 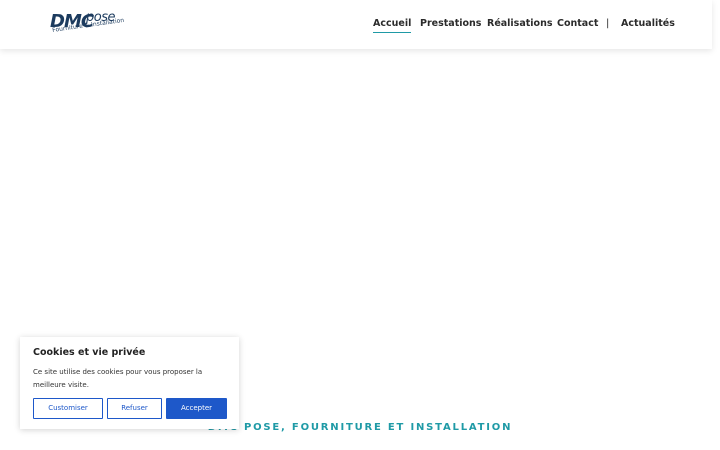 I want to click on cookie-title: Cookies et vie privée, so click(x=89, y=352).